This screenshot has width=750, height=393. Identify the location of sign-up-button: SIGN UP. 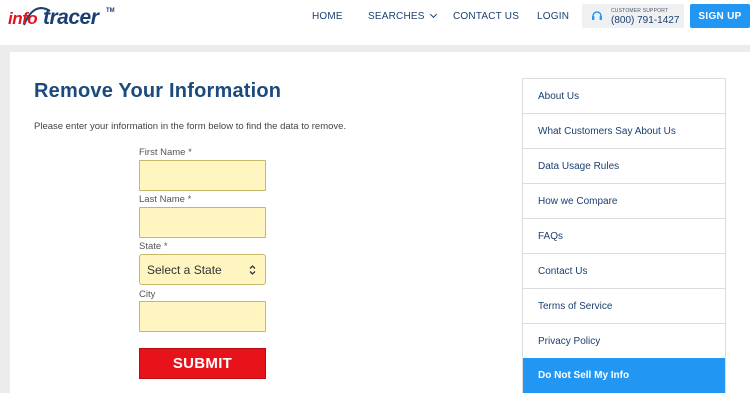
(720, 16).